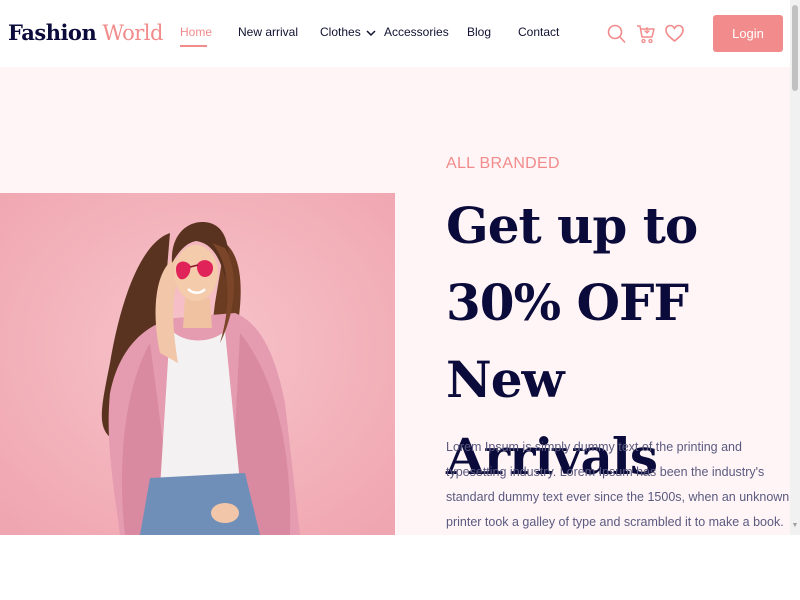 The width and height of the screenshot is (800, 600). I want to click on page-lower-area, so click(400, 567).